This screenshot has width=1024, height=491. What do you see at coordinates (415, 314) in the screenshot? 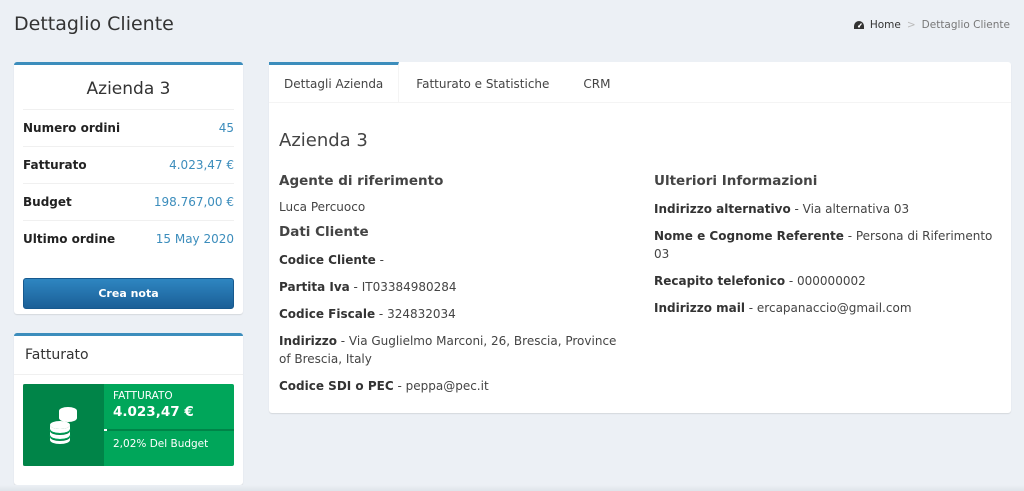
I see `field-value: - 324832034` at bounding box center [415, 314].